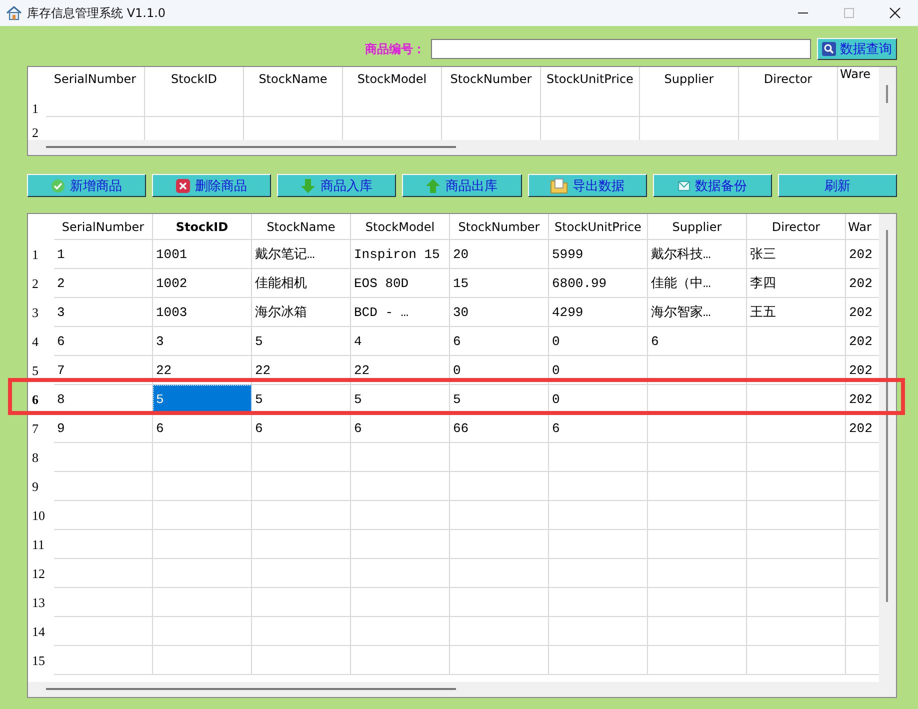 The image size is (918, 709). Describe the element at coordinates (202, 283) in the screenshot. I see `table-cell: 1002` at that location.